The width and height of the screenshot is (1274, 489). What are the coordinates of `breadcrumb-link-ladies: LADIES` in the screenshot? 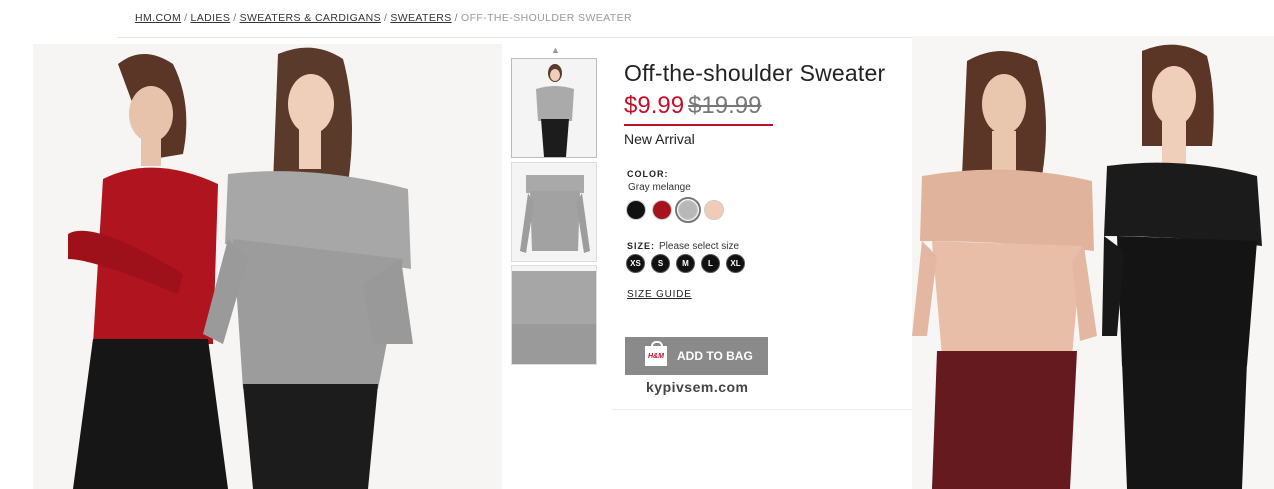 It's located at (210, 18).